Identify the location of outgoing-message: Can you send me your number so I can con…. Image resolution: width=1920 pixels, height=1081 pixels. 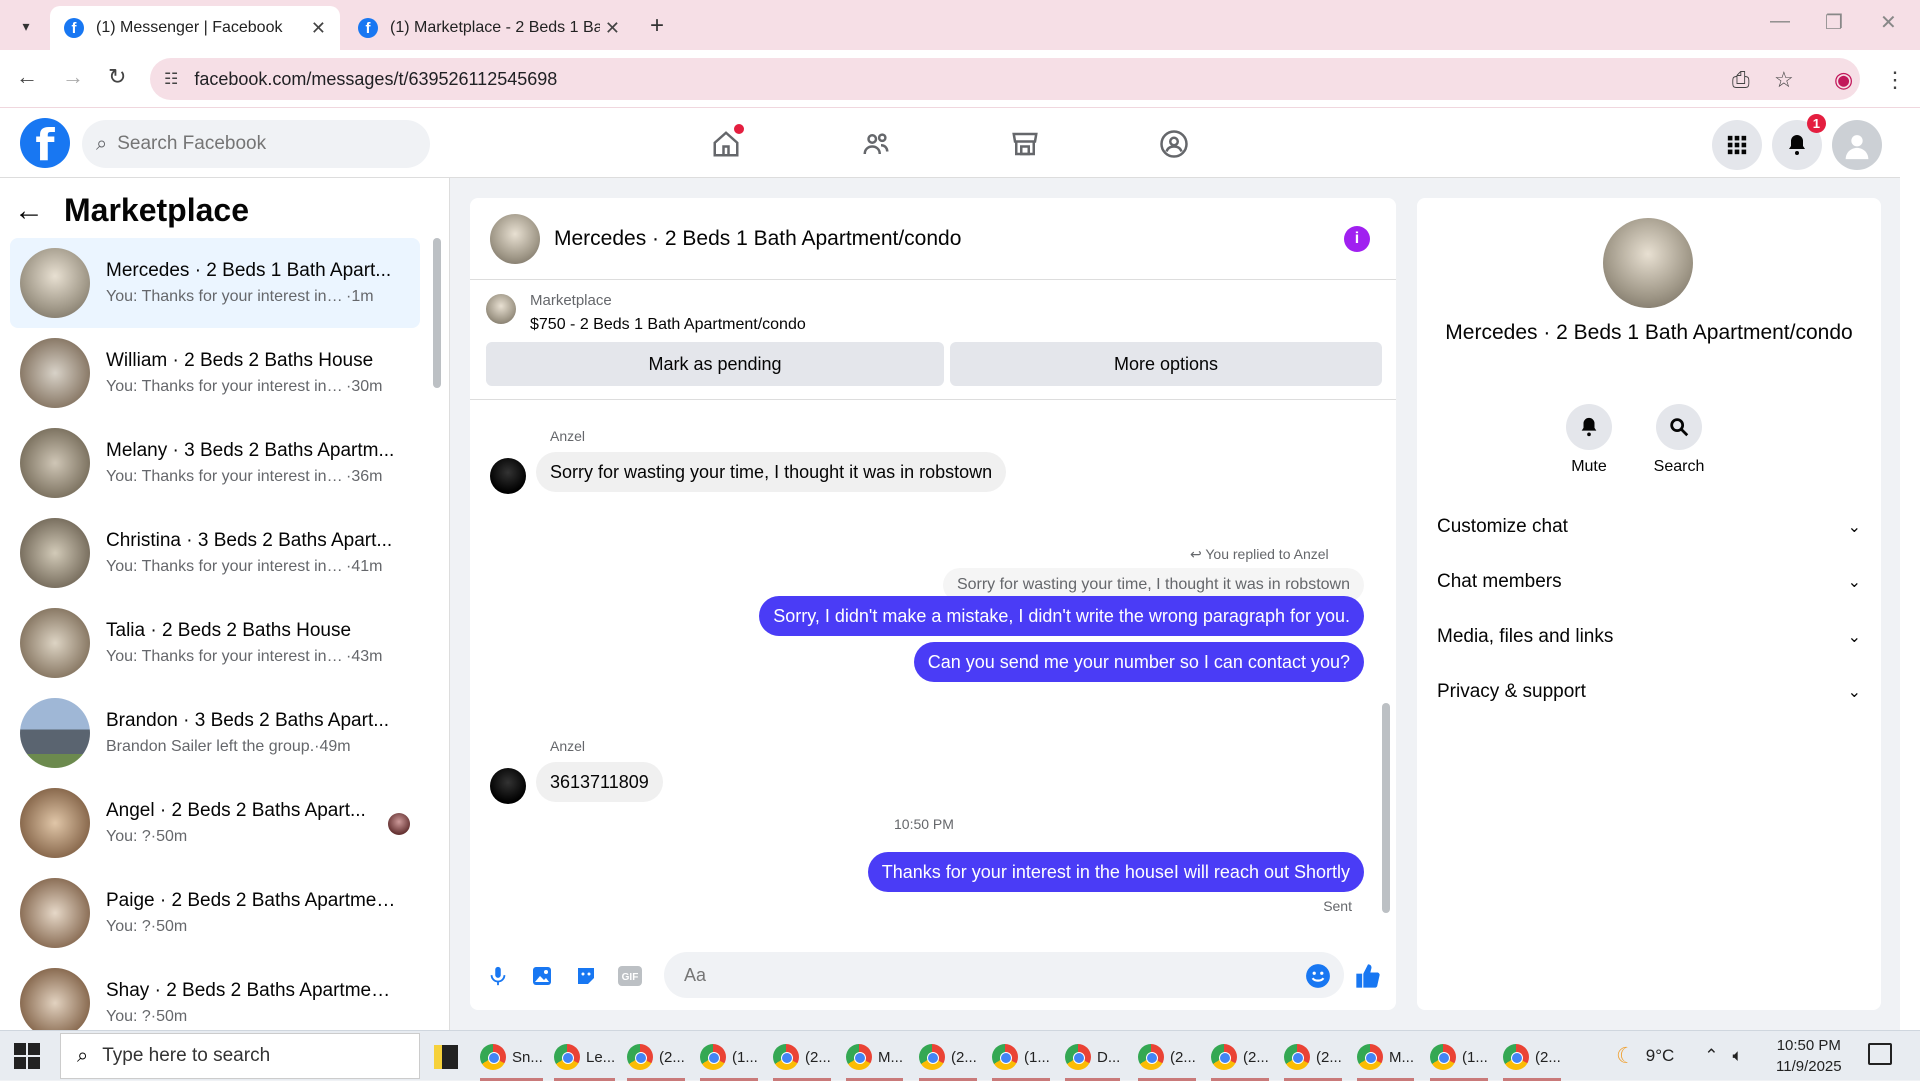
(1138, 662).